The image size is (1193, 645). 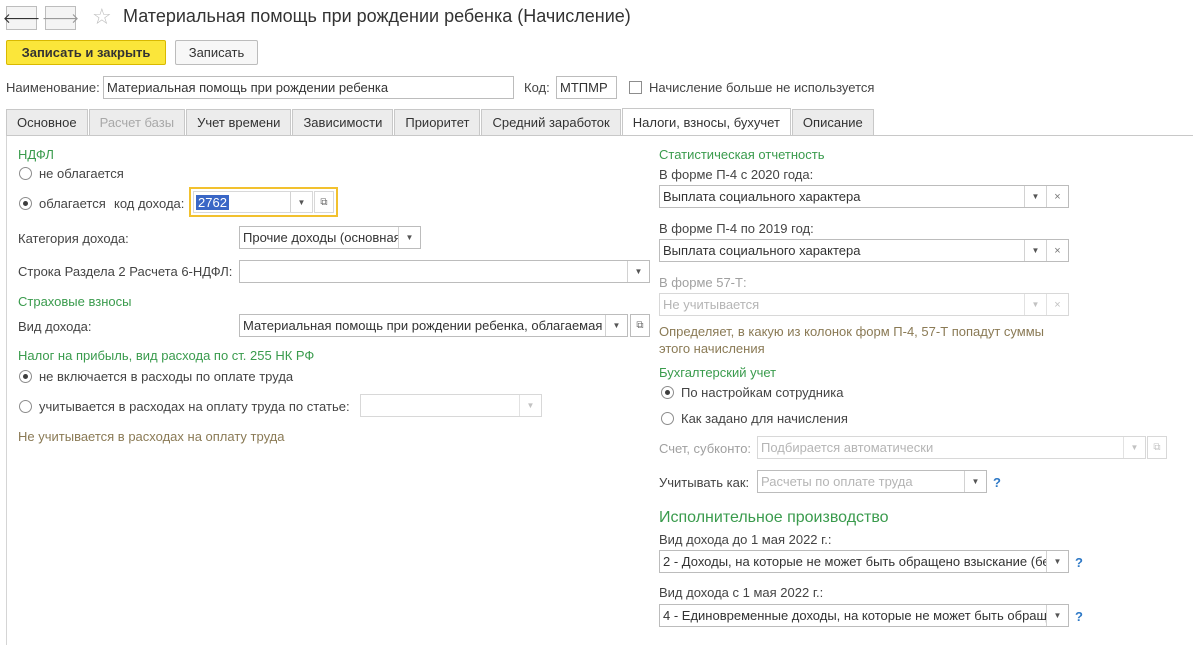 I want to click on p4-2020-label: В форме П-4 с 2020 года:, so click(x=736, y=174).